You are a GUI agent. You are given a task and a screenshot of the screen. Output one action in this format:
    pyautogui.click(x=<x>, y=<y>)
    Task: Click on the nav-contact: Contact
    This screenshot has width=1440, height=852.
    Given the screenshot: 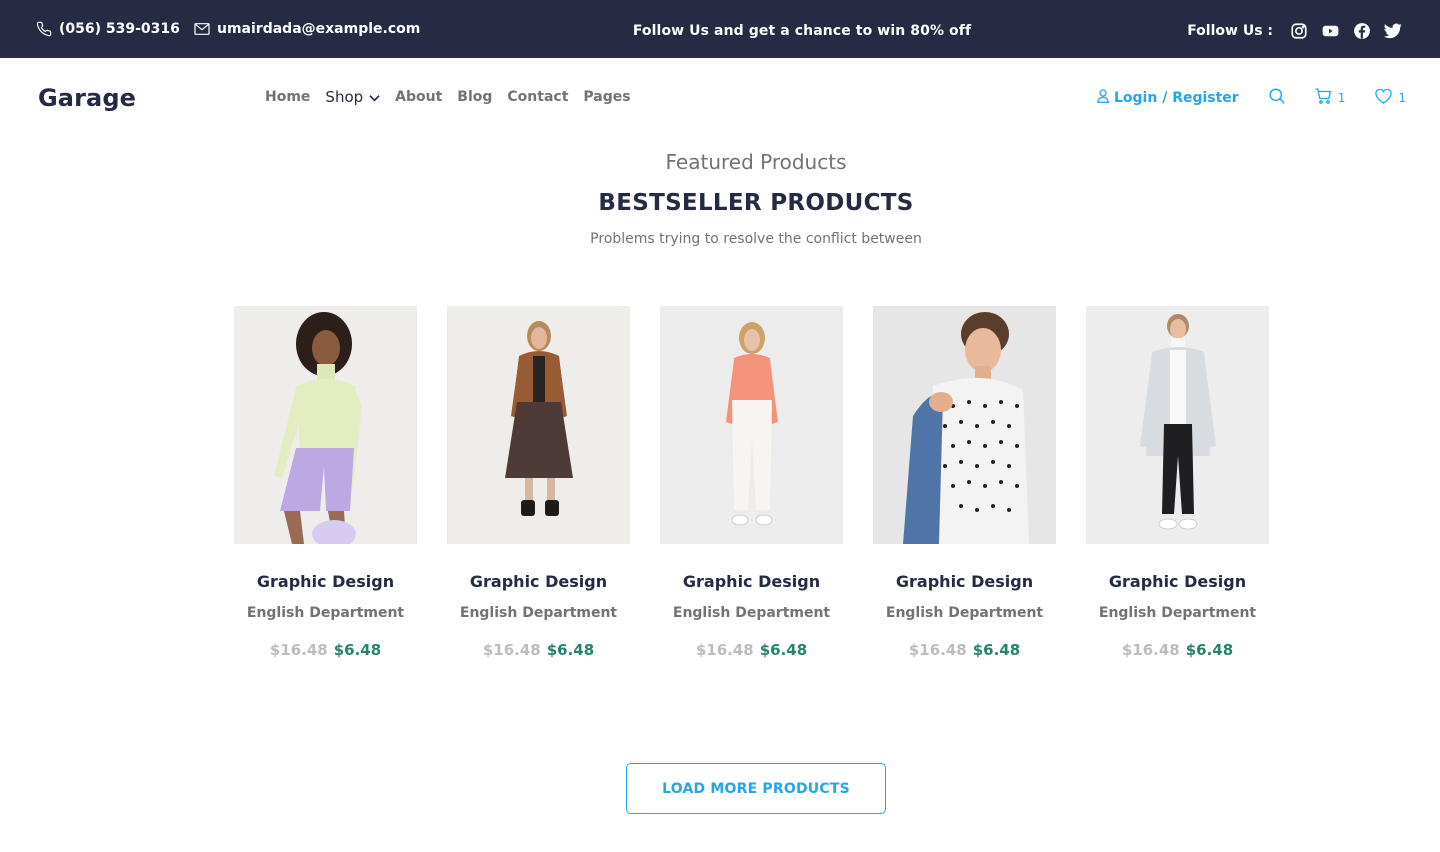 What is the action you would take?
    pyautogui.click(x=537, y=97)
    